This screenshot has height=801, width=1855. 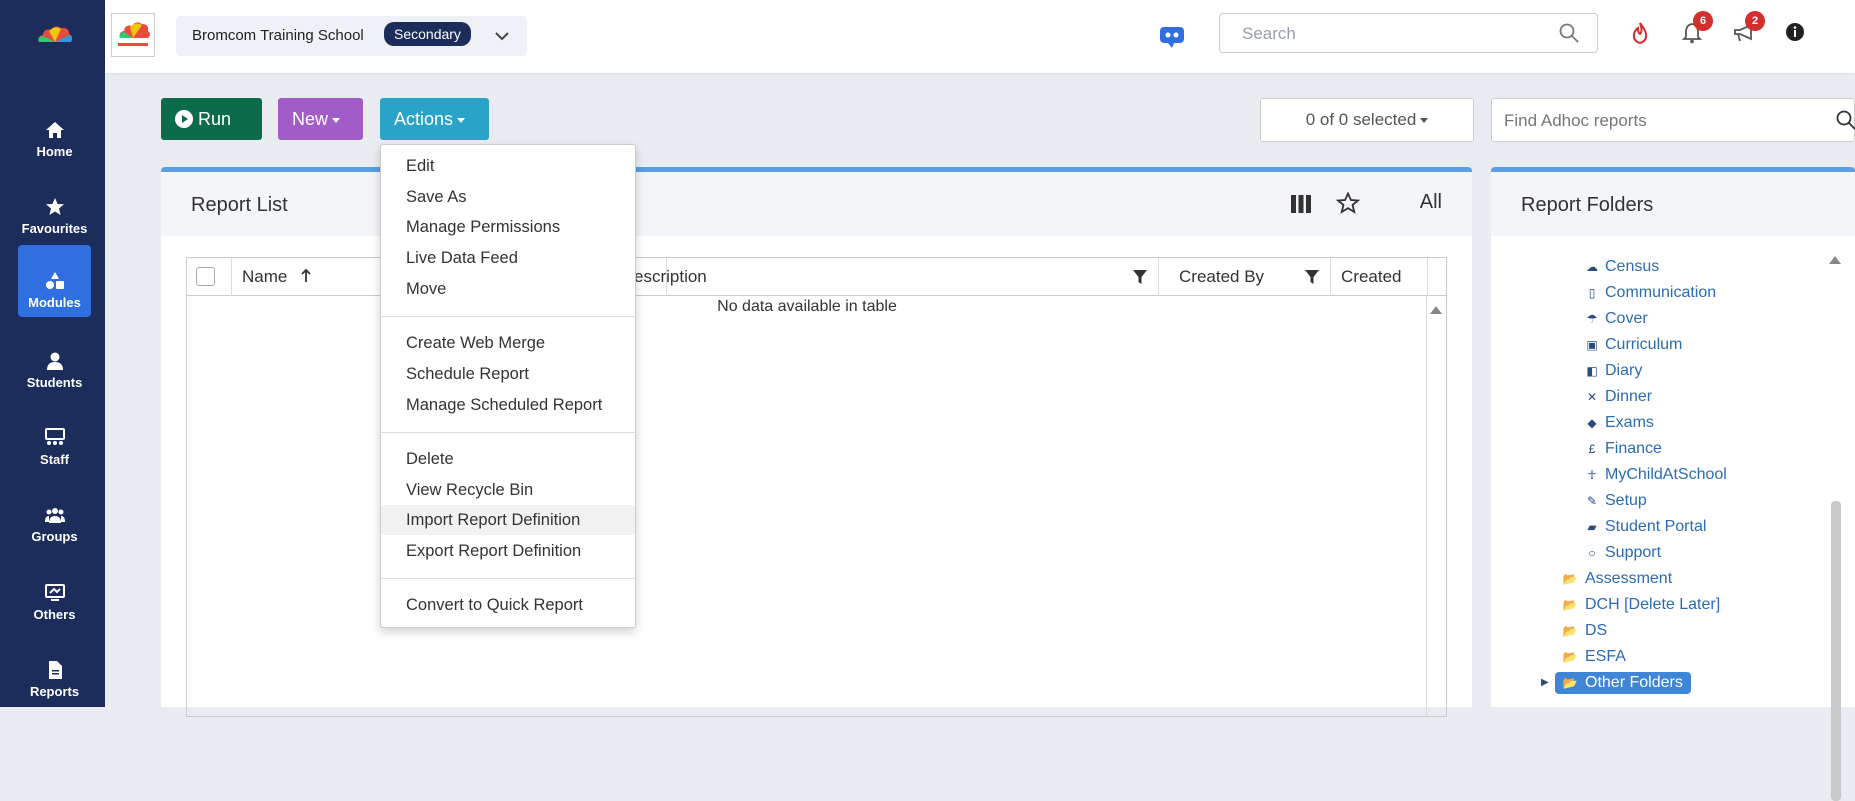 What do you see at coordinates (508, 227) in the screenshot?
I see `menu-item-manage-permissions: Manage Permissions` at bounding box center [508, 227].